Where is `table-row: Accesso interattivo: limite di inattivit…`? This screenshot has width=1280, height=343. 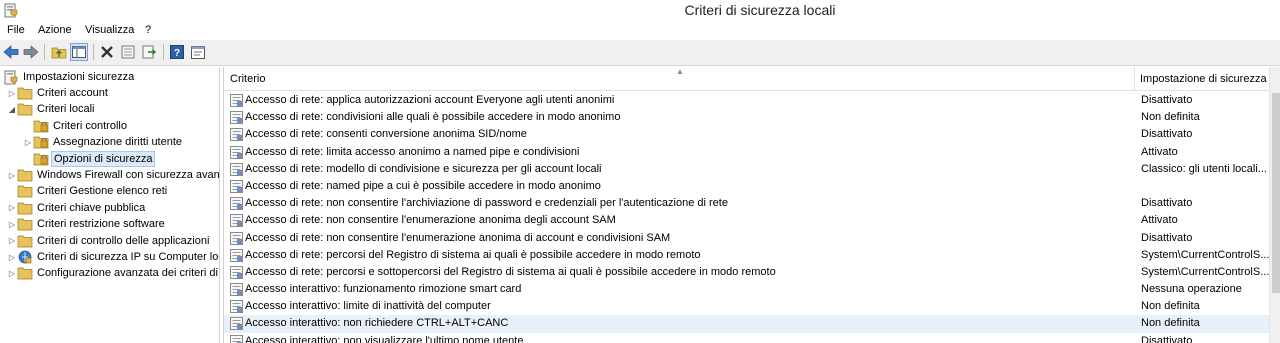 table-row: Accesso interattivo: limite di inattivit… is located at coordinates (746, 306).